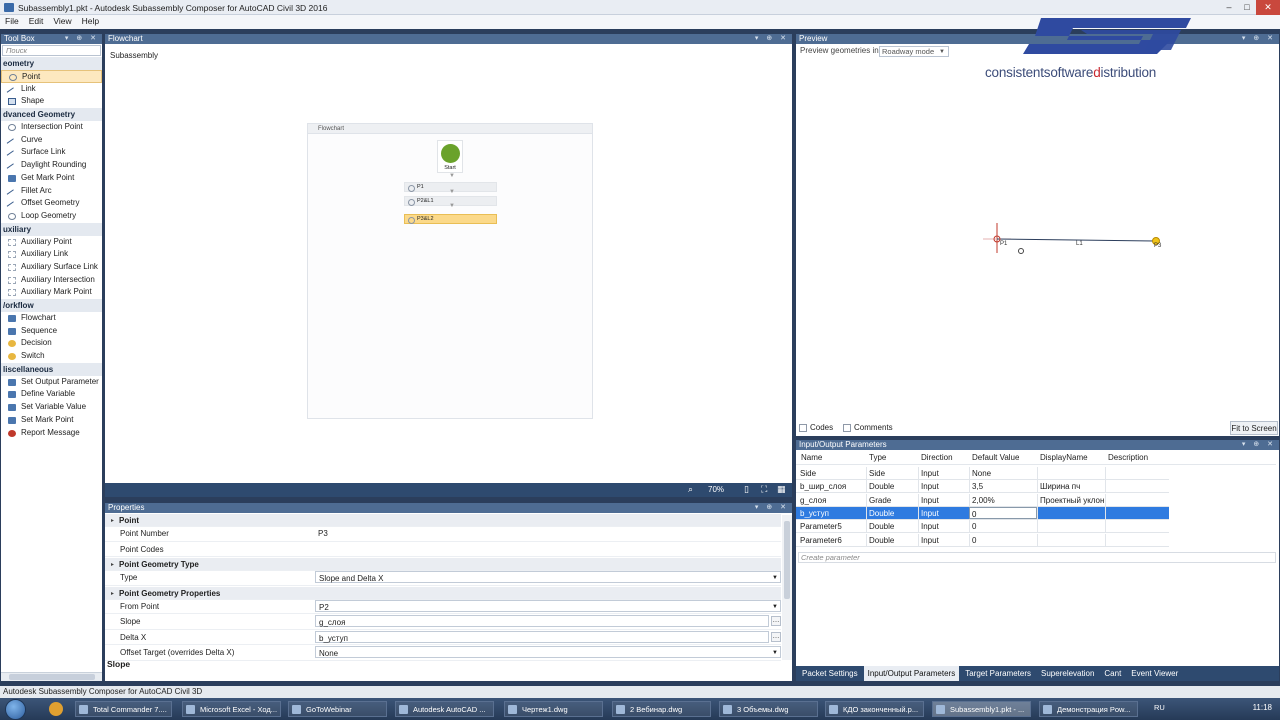 The height and width of the screenshot is (720, 1280). Describe the element at coordinates (548, 652) in the screenshot. I see `property-value-offset-target-overrides-delta-x: None ▼` at that location.